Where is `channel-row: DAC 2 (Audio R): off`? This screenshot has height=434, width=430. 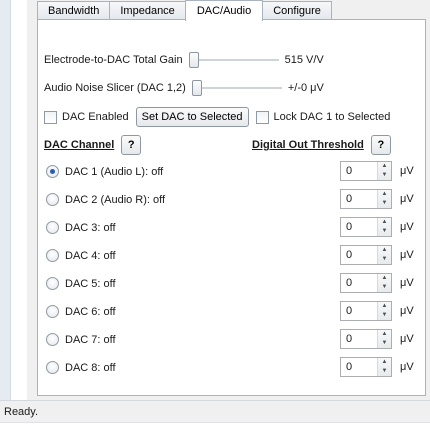 channel-row: DAC 2 (Audio R): off is located at coordinates (105, 199).